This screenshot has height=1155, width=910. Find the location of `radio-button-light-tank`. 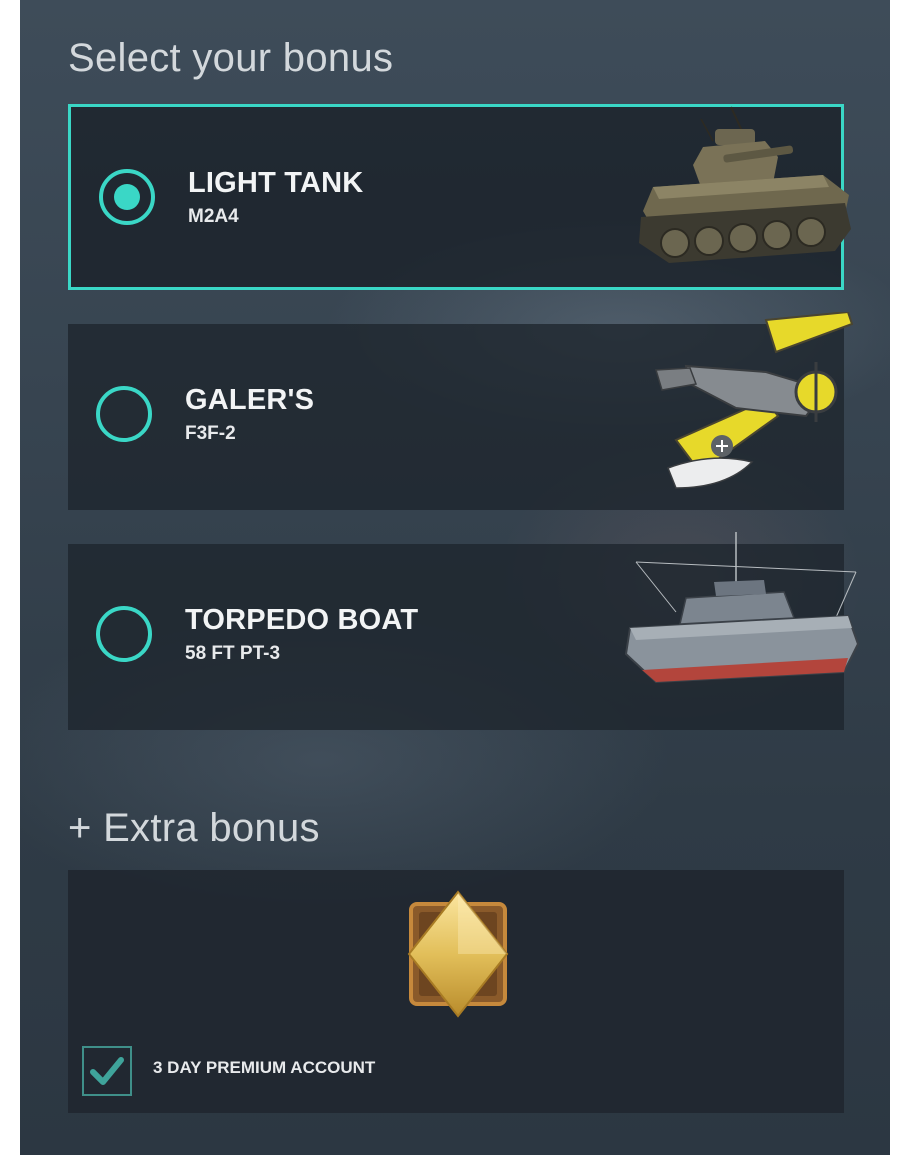

radio-button-light-tank is located at coordinates (127, 197).